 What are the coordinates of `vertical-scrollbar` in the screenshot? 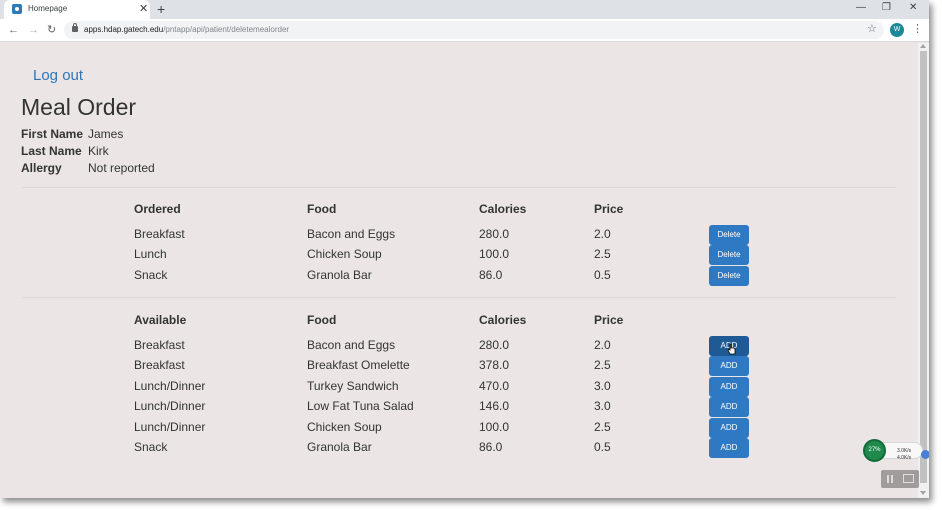 It's located at (923, 270).